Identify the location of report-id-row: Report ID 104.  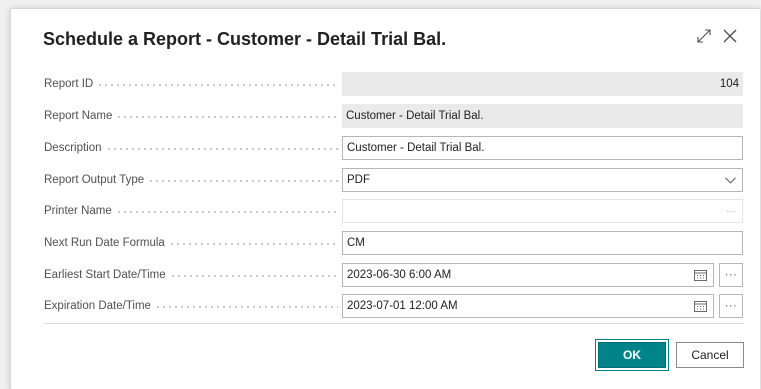
(385, 84).